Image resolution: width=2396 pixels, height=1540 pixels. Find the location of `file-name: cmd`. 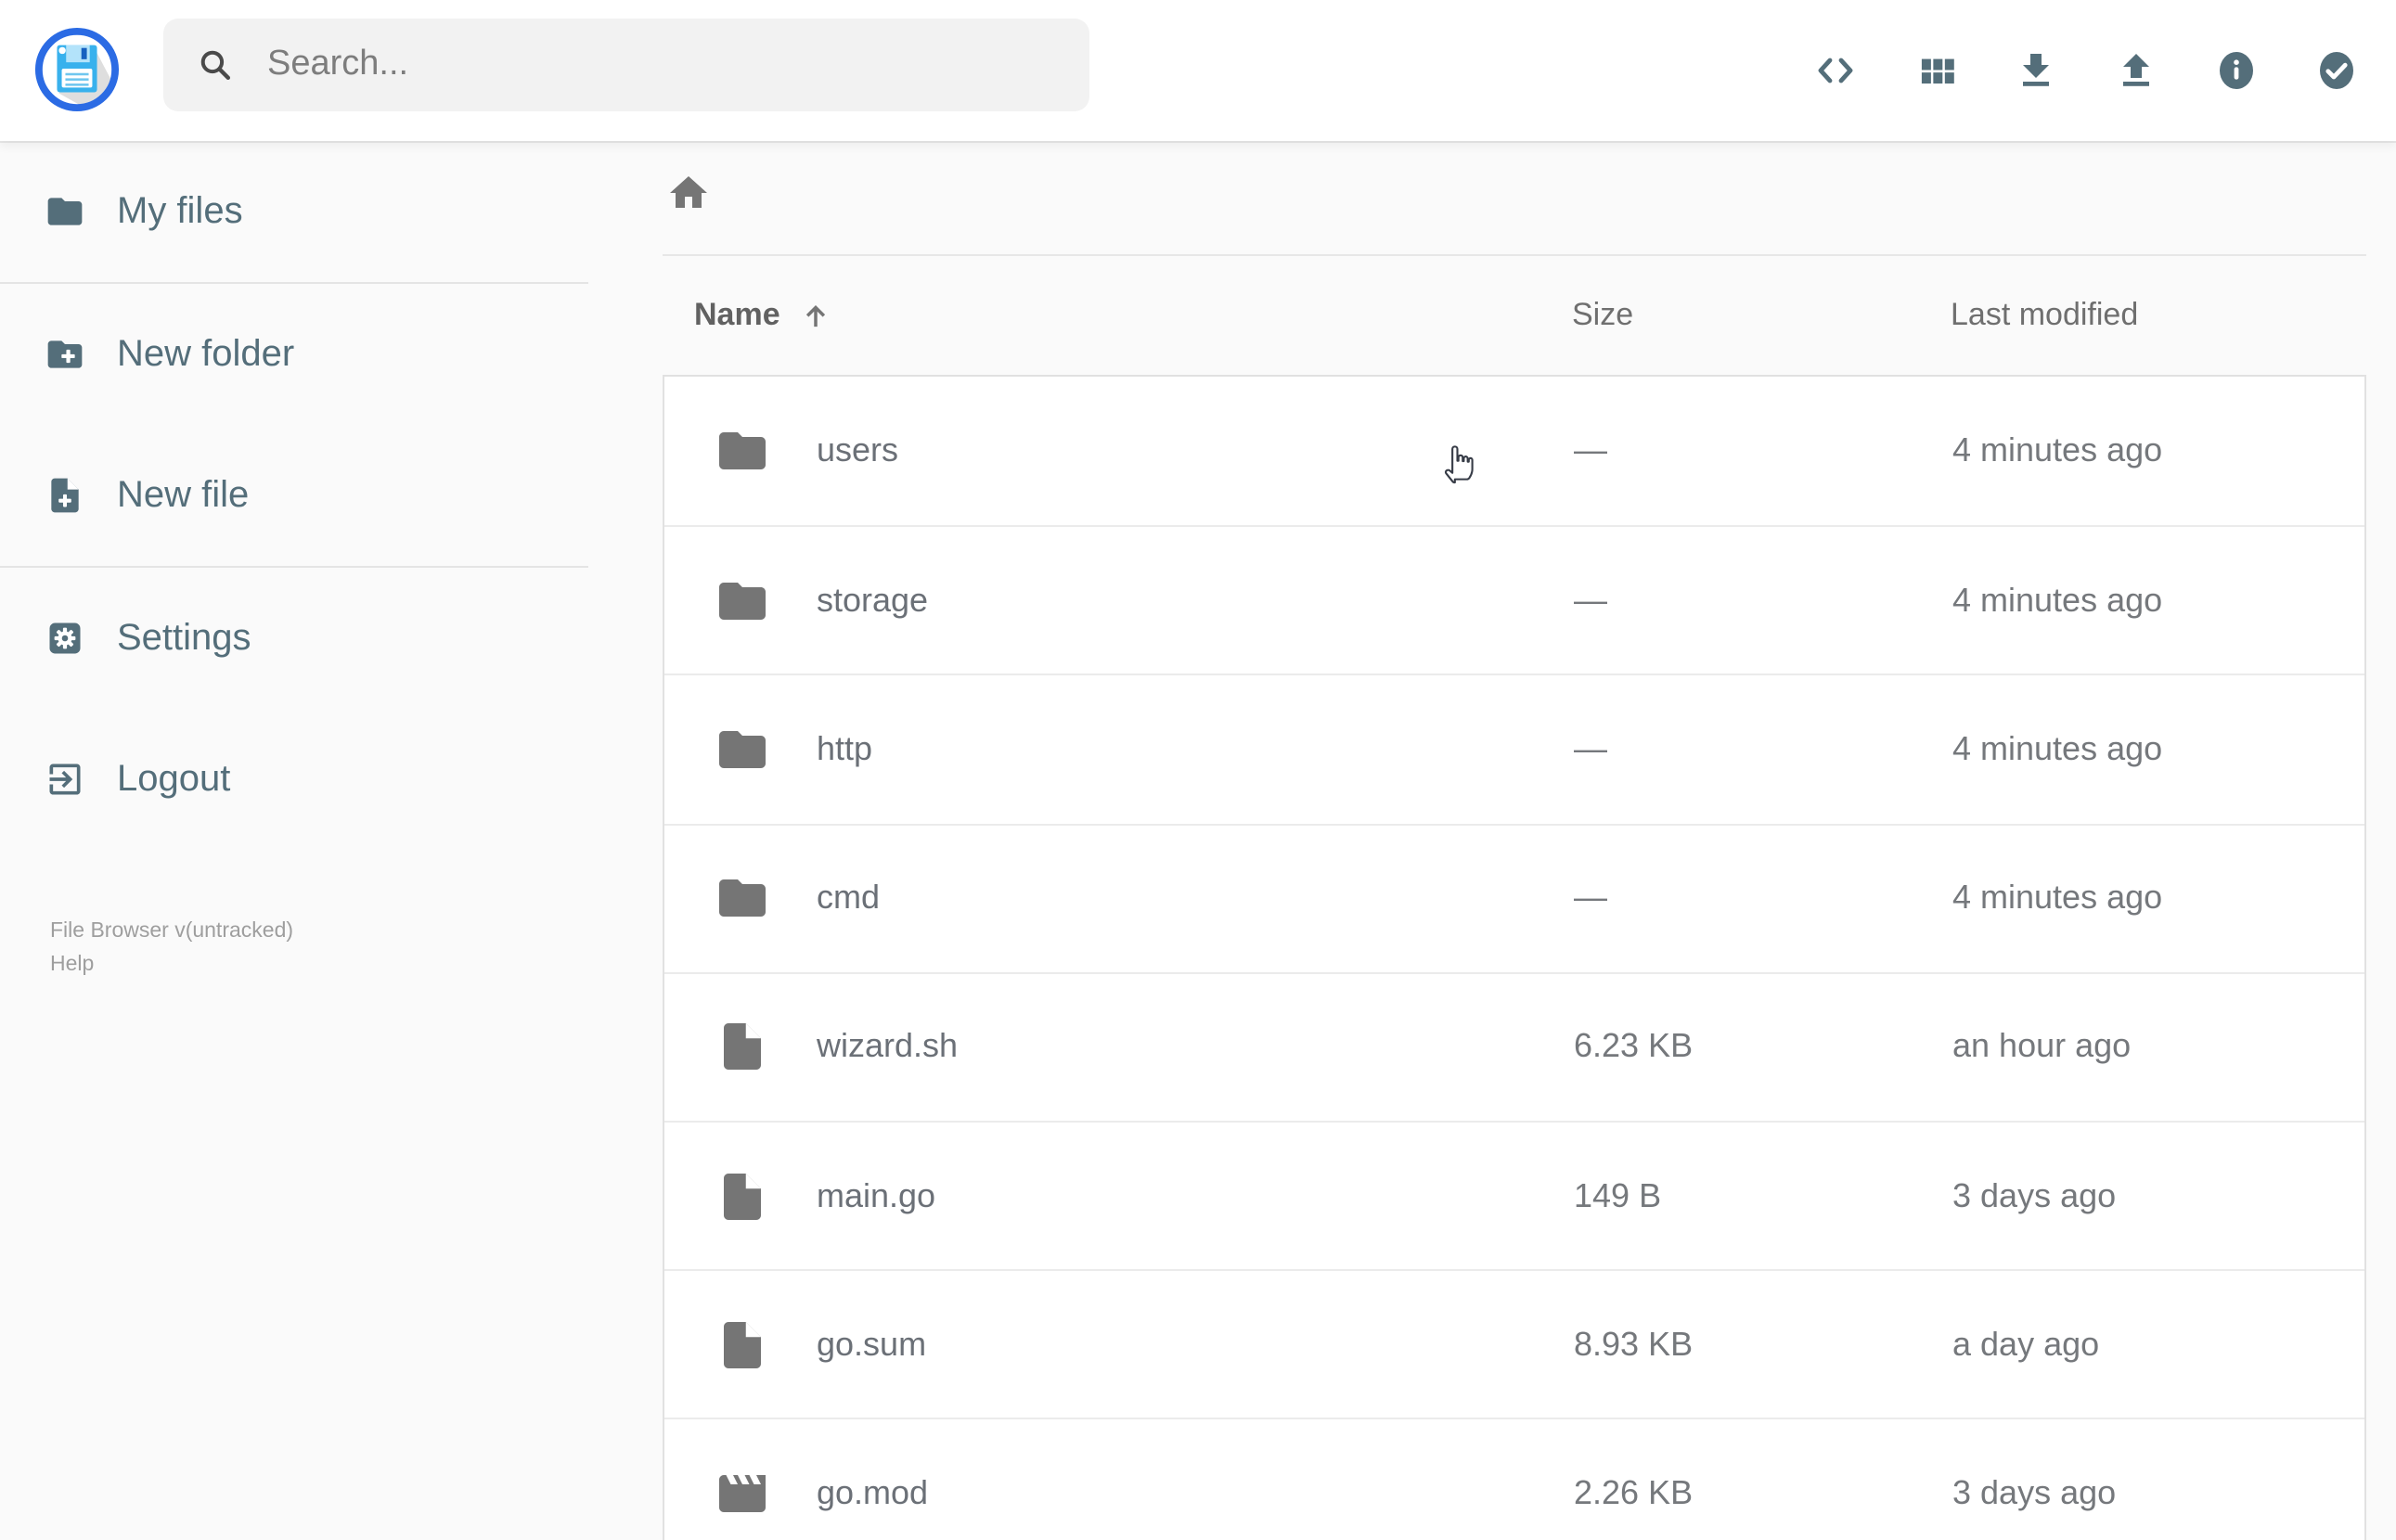

file-name: cmd is located at coordinates (849, 898).